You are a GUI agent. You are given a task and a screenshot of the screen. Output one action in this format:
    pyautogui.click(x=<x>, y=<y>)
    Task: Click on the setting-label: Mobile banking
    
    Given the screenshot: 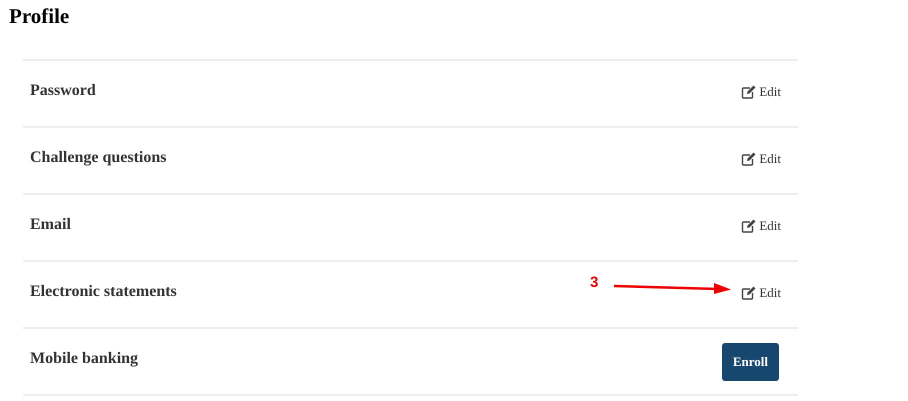 What is the action you would take?
    pyautogui.click(x=84, y=359)
    